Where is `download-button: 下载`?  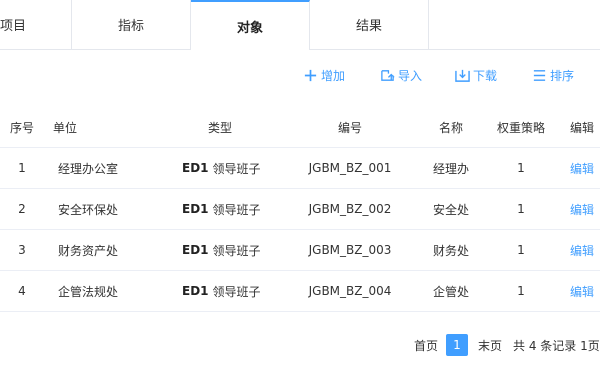 download-button: 下载 is located at coordinates (476, 75).